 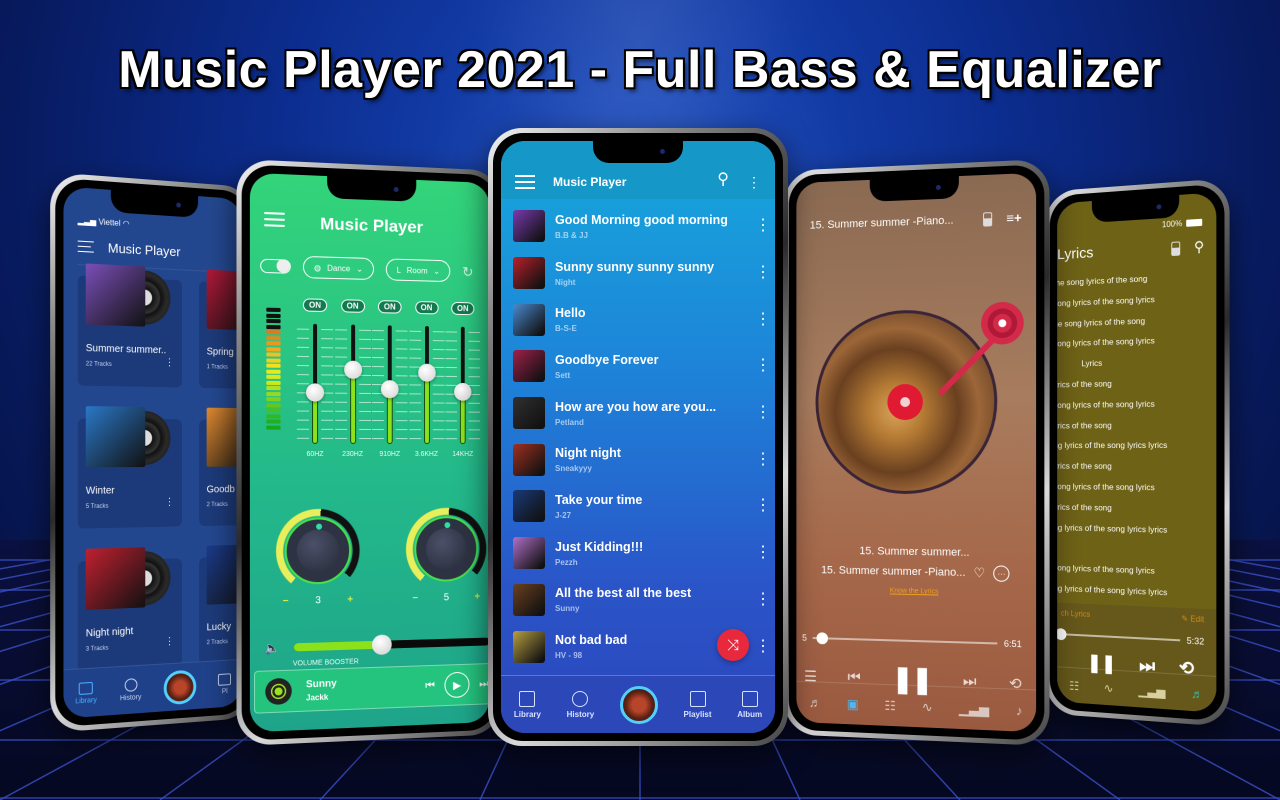 What do you see at coordinates (1075, 614) in the screenshot?
I see `search-lyrics-link: ch Lyrics` at bounding box center [1075, 614].